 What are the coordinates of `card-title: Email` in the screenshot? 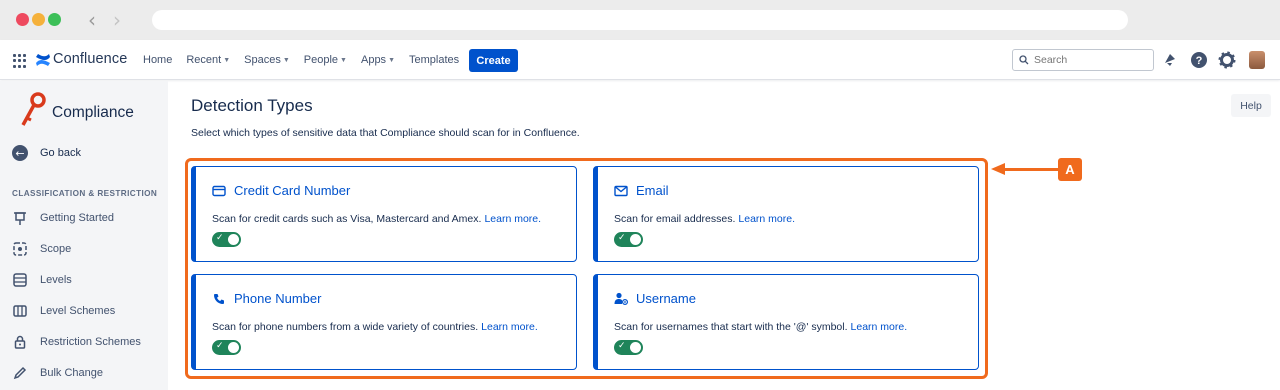 It's located at (641, 190).